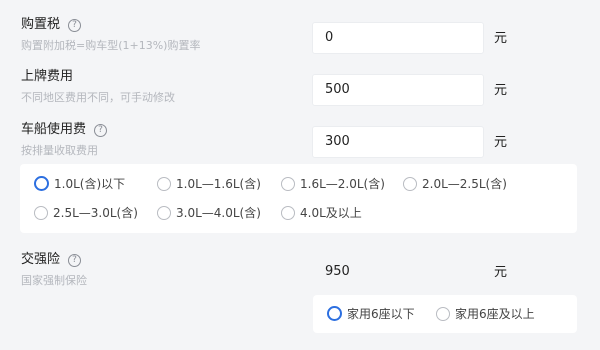 This screenshot has height=350, width=600. I want to click on compulsory-insurance-input: 950, so click(398, 272).